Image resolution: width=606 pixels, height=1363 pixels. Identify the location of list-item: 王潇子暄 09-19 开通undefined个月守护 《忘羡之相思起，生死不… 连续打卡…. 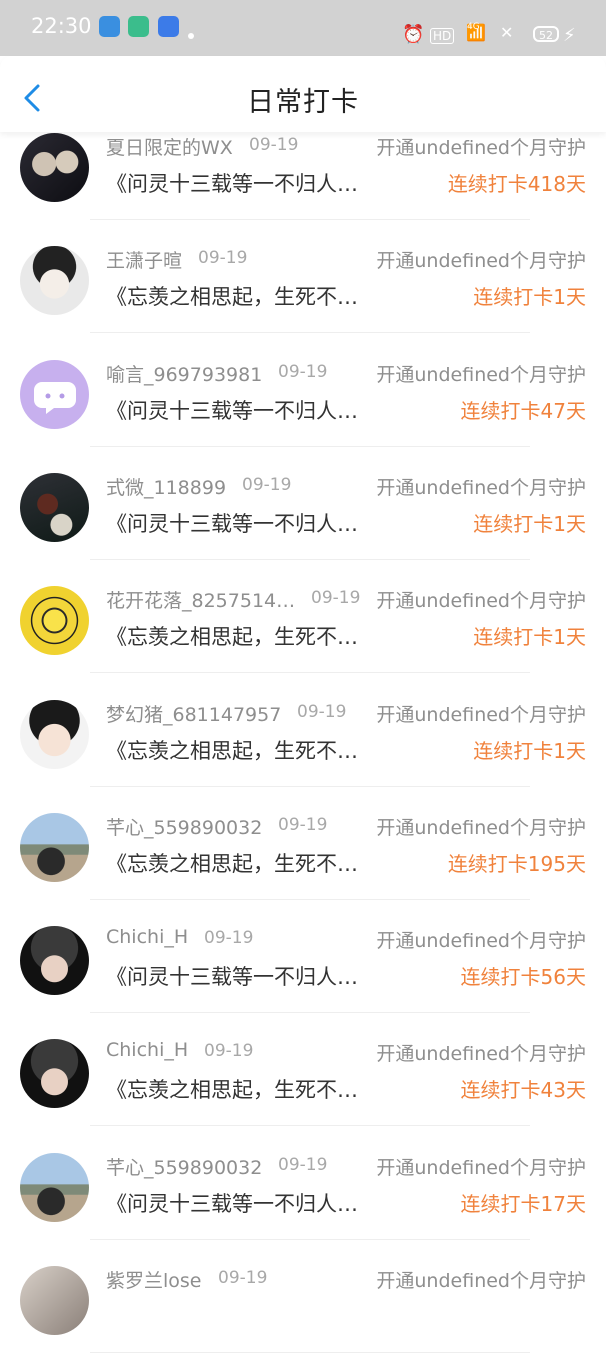
(303, 286).